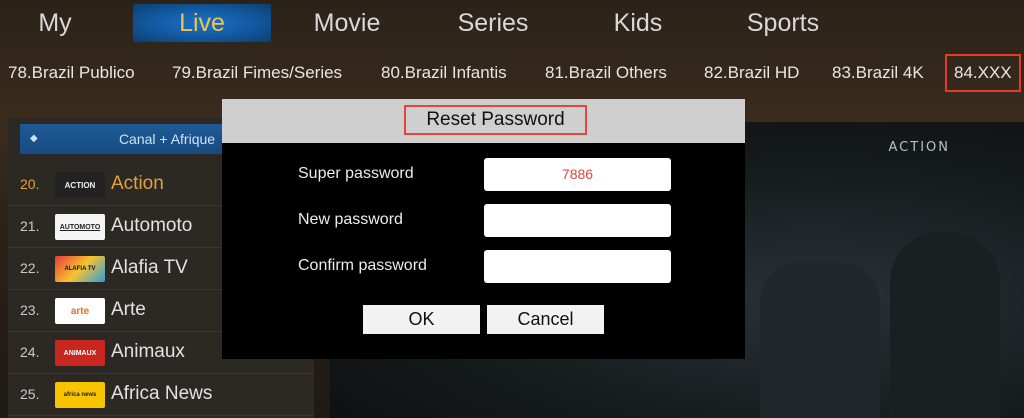  What do you see at coordinates (30, 310) in the screenshot?
I see `channel-number: 23.` at bounding box center [30, 310].